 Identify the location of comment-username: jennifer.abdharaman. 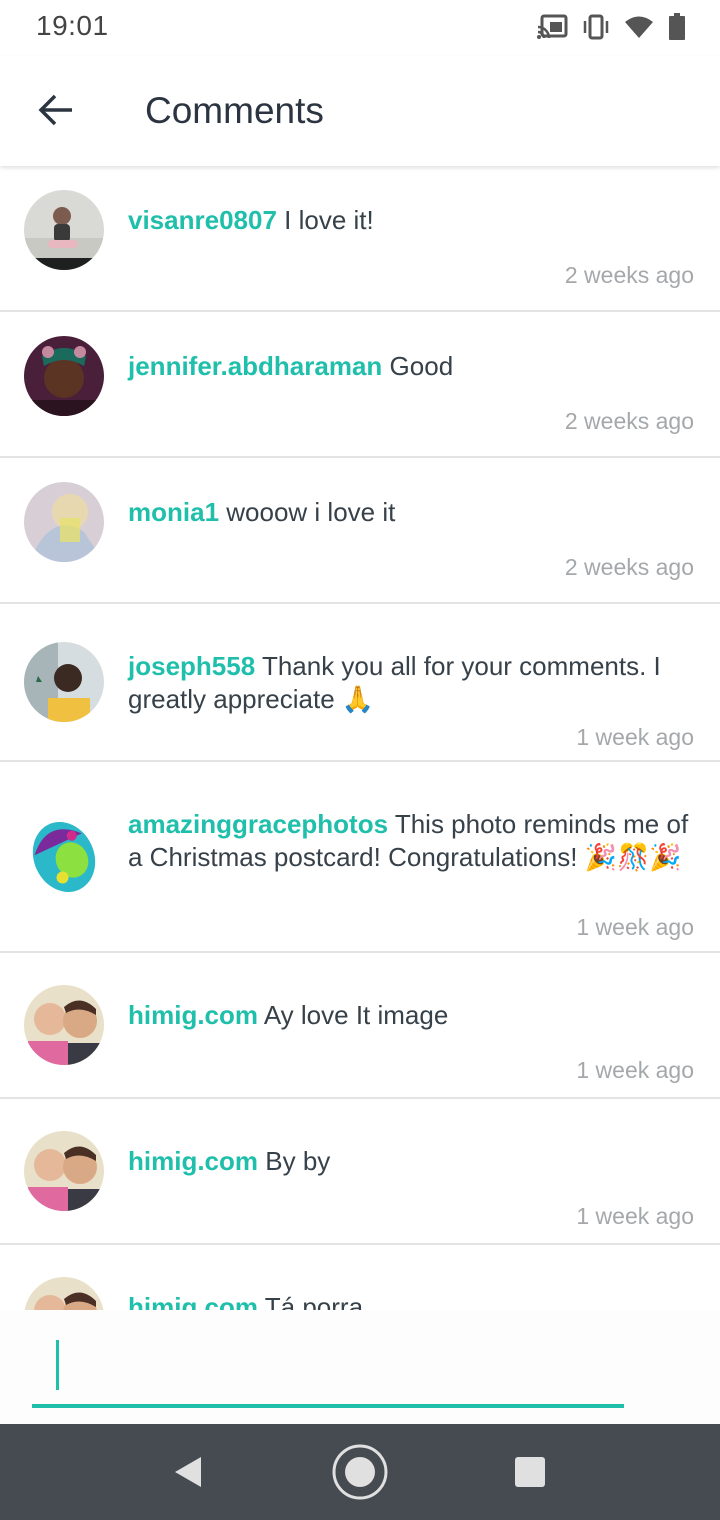
(255, 366).